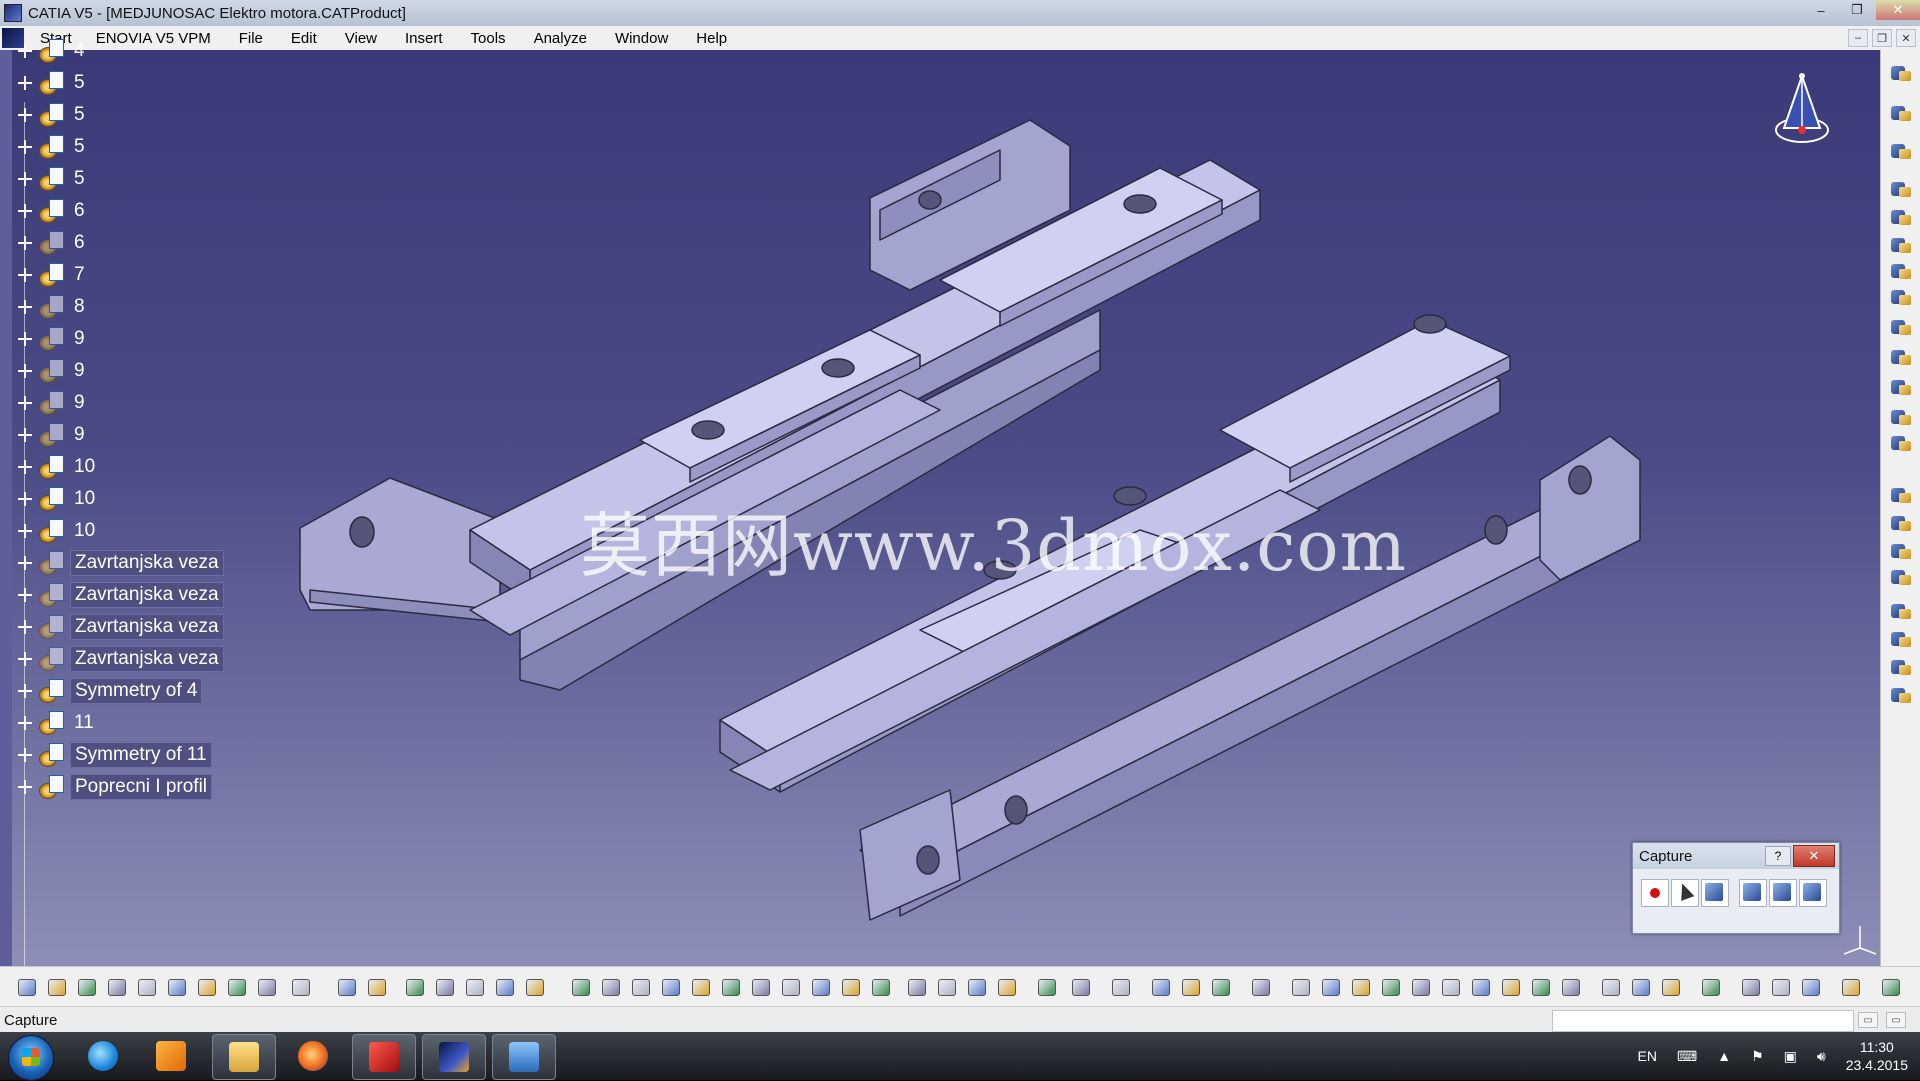  Describe the element at coordinates (524, 1057) in the screenshot. I see `photos-icon` at that location.